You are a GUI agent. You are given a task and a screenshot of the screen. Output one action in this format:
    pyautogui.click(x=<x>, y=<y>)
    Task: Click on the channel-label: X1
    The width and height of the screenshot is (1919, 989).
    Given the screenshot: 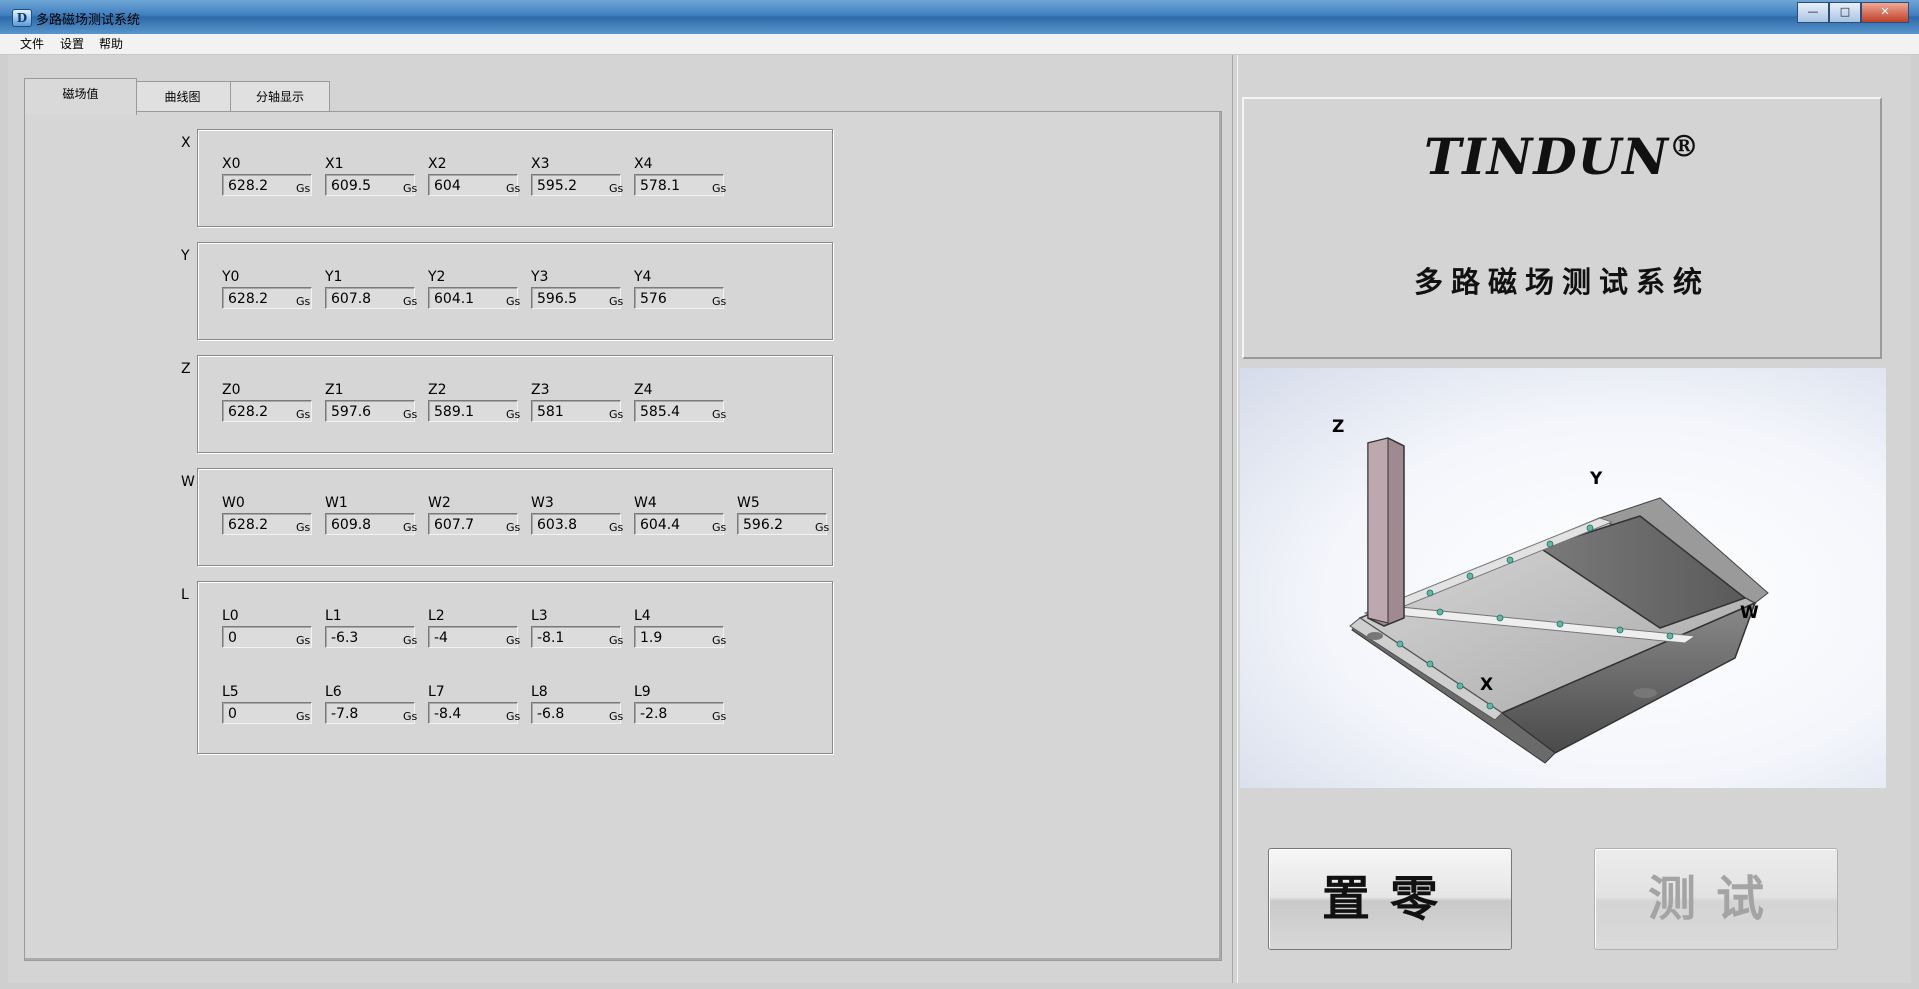 What is the action you would take?
    pyautogui.click(x=334, y=164)
    